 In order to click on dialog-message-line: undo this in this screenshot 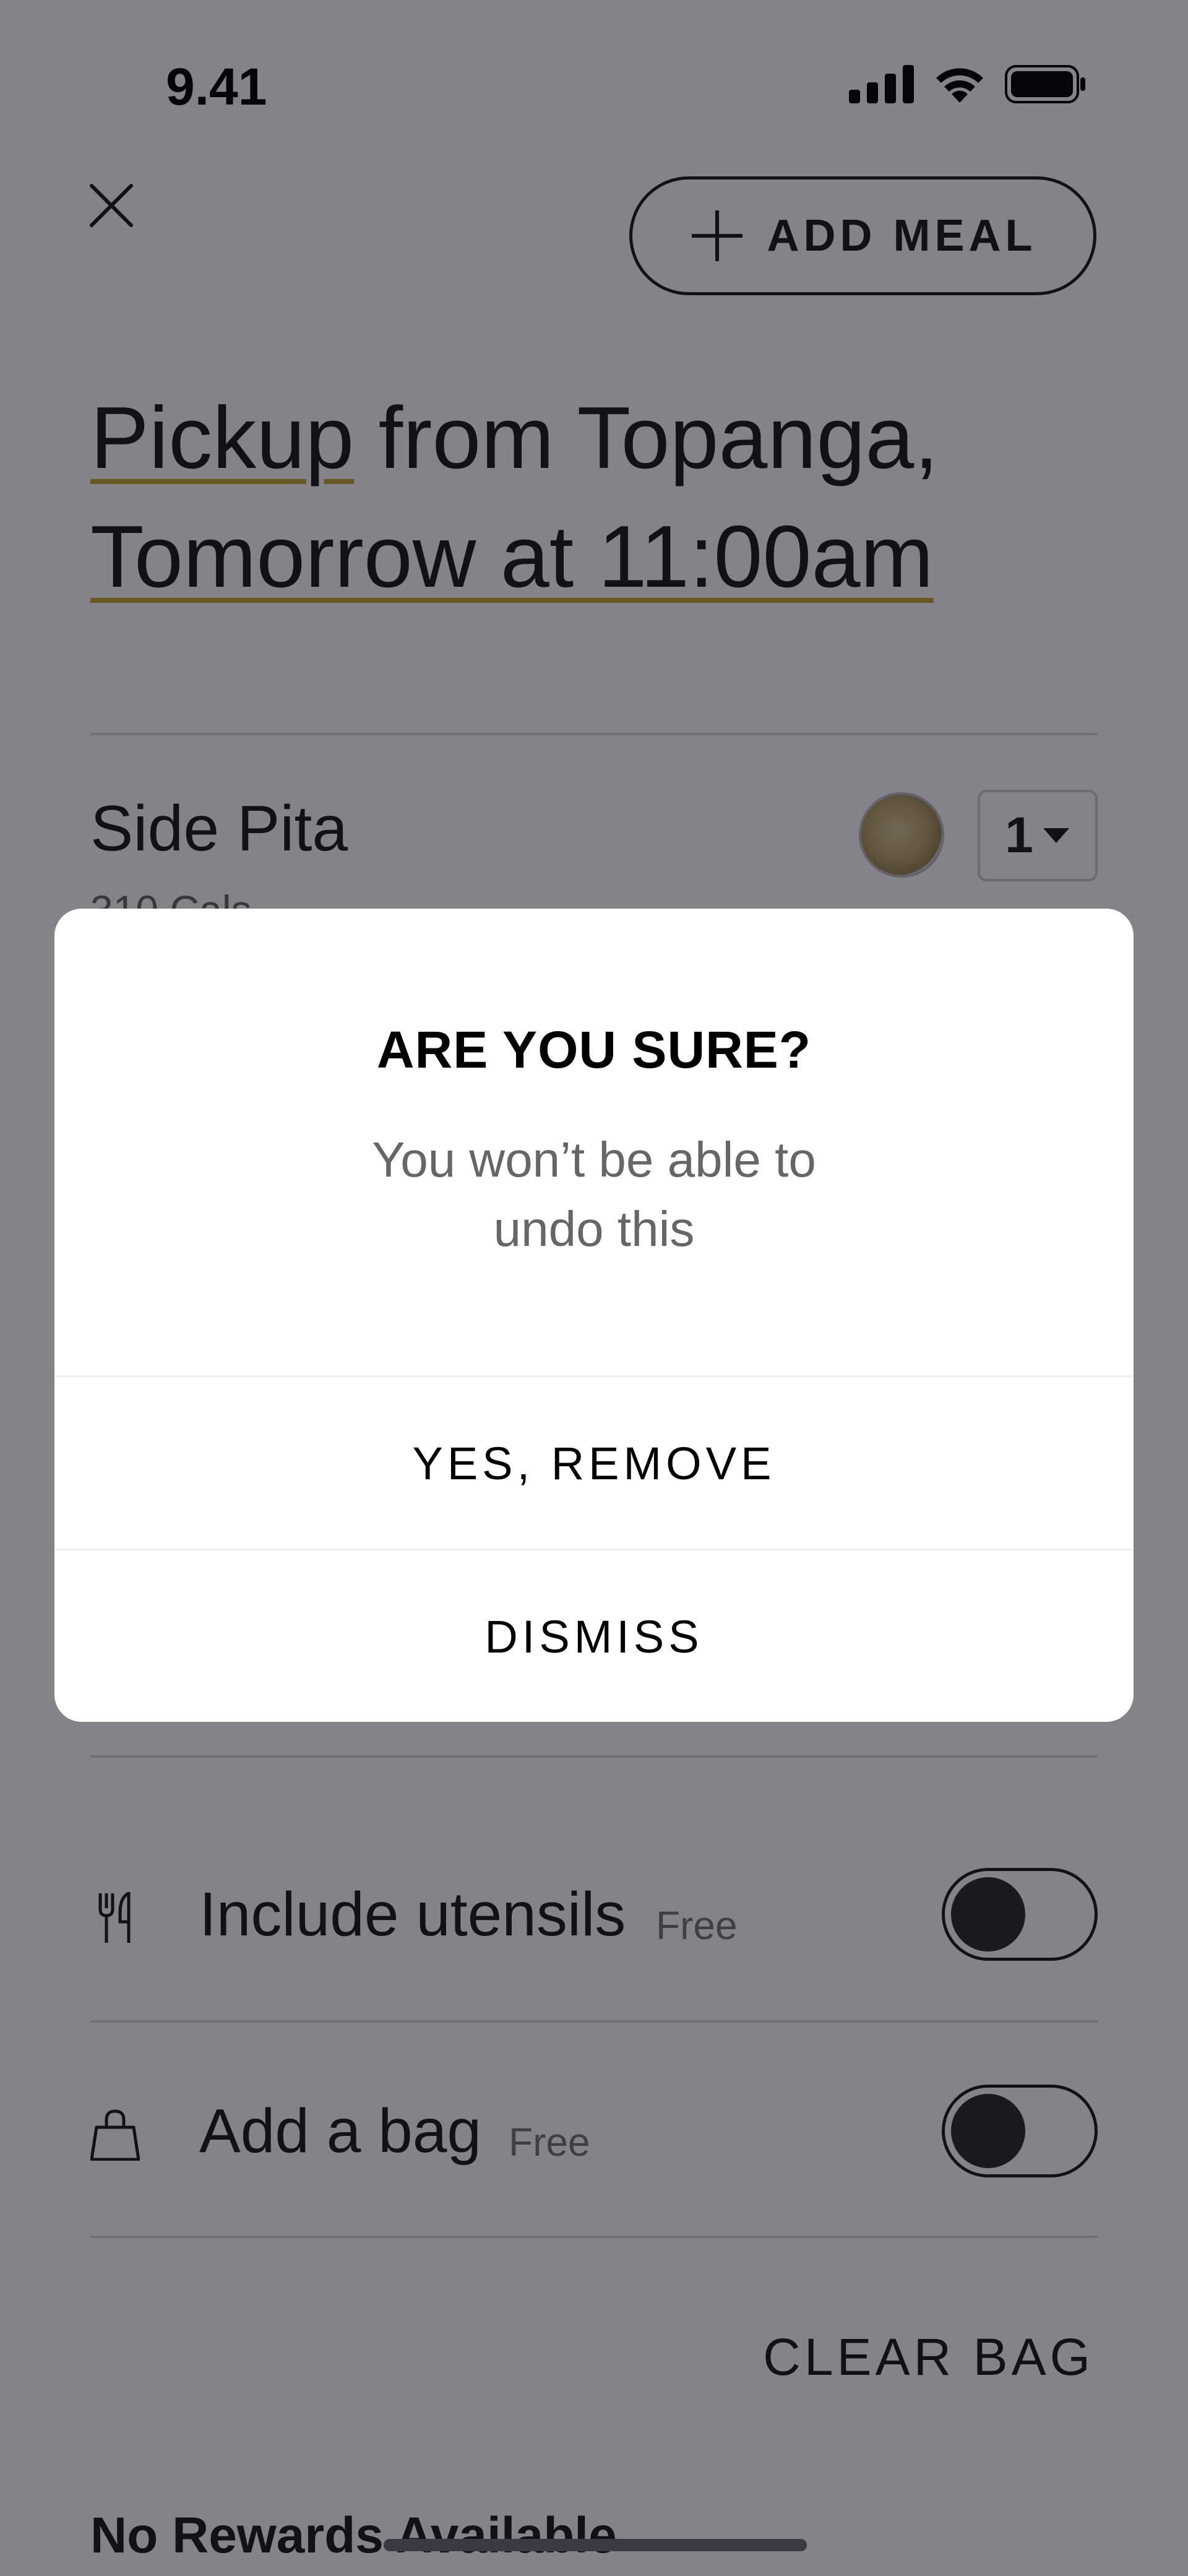, I will do `click(594, 1228)`.